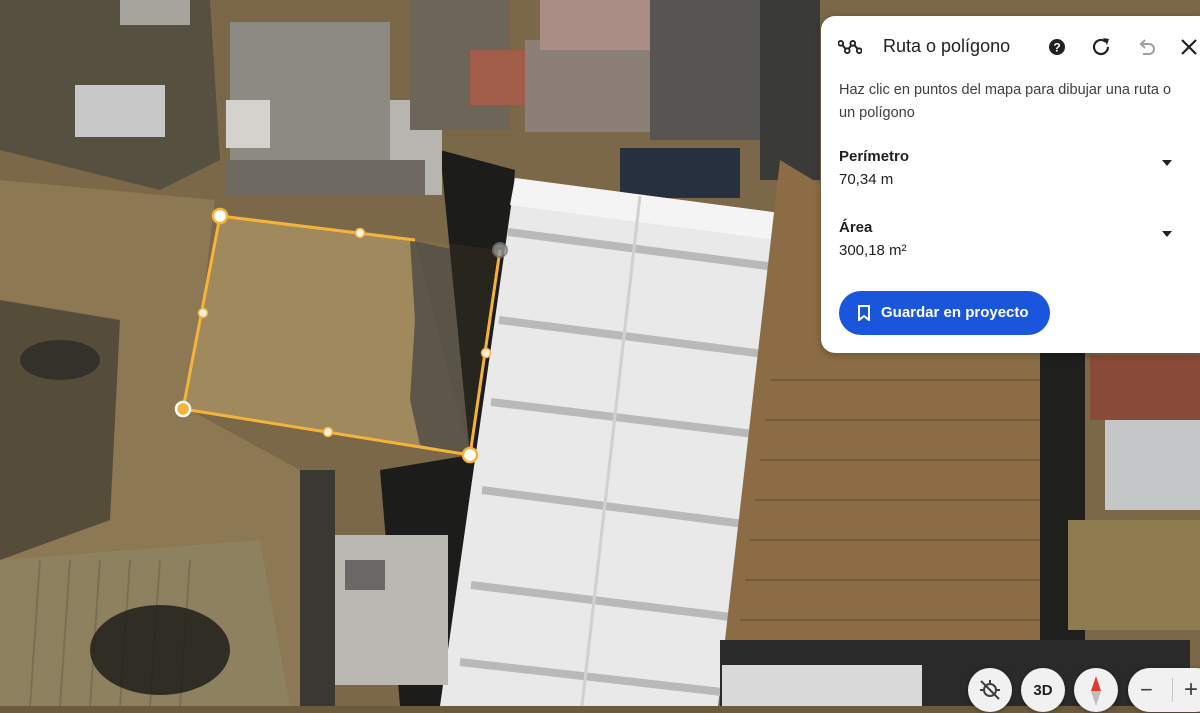 This screenshot has width=1200, height=713. Describe the element at coordinates (1146, 47) in the screenshot. I see `undo-icon` at that location.